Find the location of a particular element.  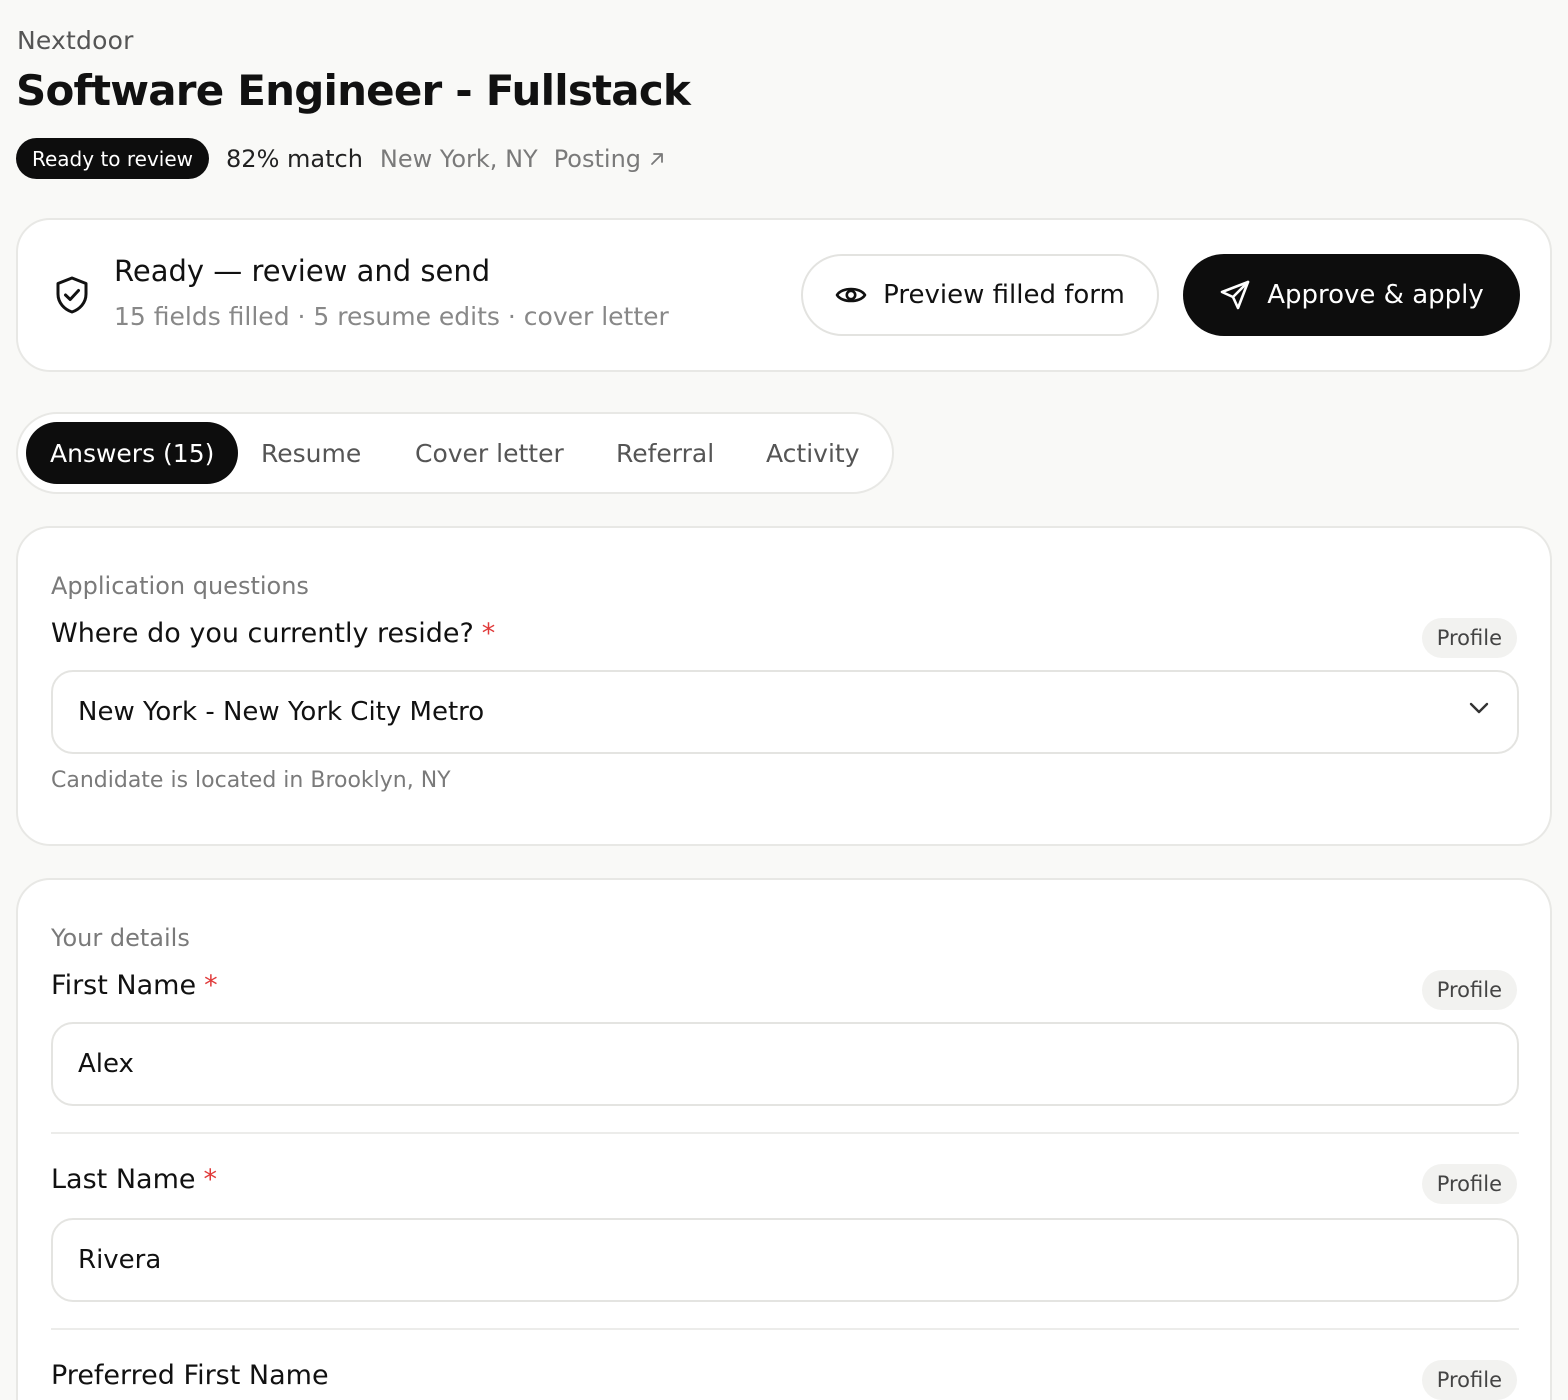

first-name-label: First Name * is located at coordinates (134, 985).